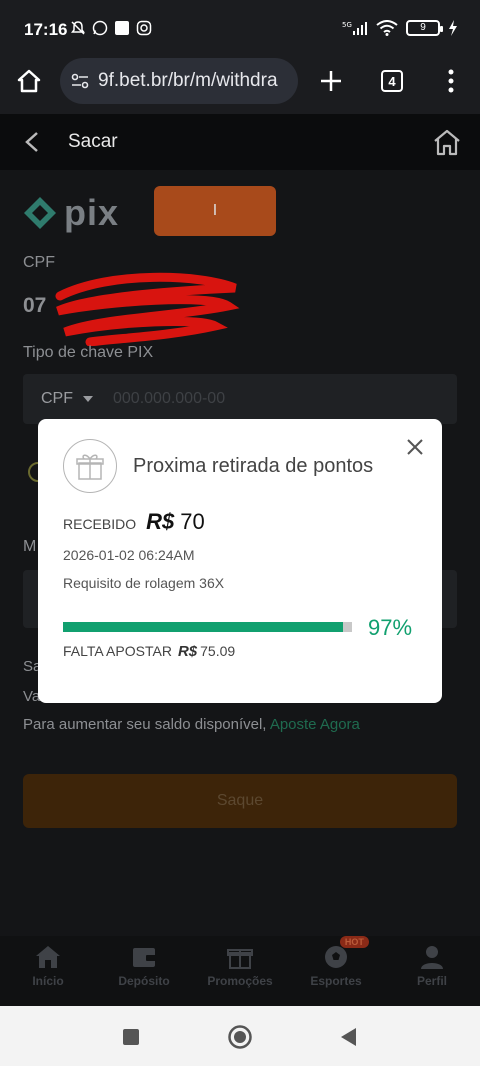 The width and height of the screenshot is (480, 1066). What do you see at coordinates (188, 80) in the screenshot?
I see `url-text: 9f.bet.br/br/m/withdra` at bounding box center [188, 80].